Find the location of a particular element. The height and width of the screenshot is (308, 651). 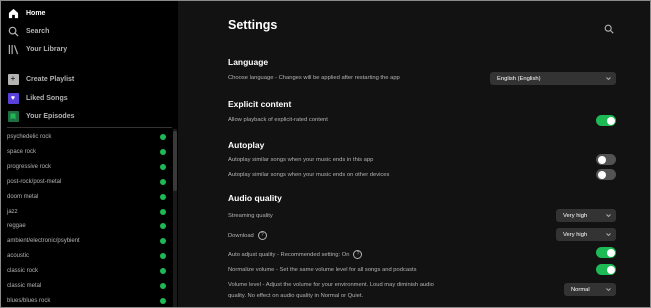

your-episodes-link: Your Episodes is located at coordinates (41, 116).